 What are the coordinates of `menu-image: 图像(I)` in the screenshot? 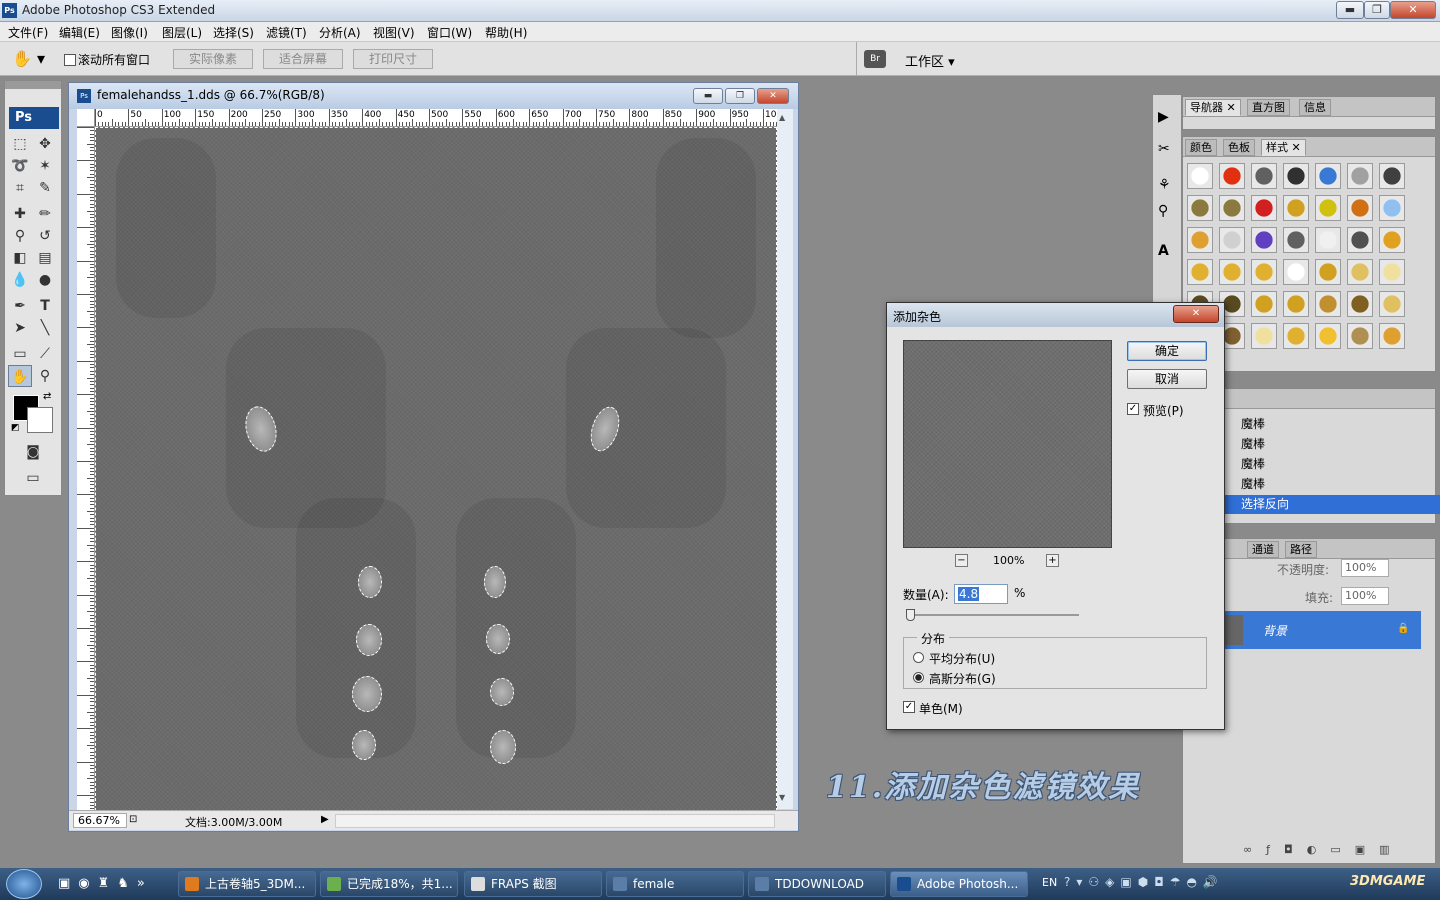 It's located at (129, 32).